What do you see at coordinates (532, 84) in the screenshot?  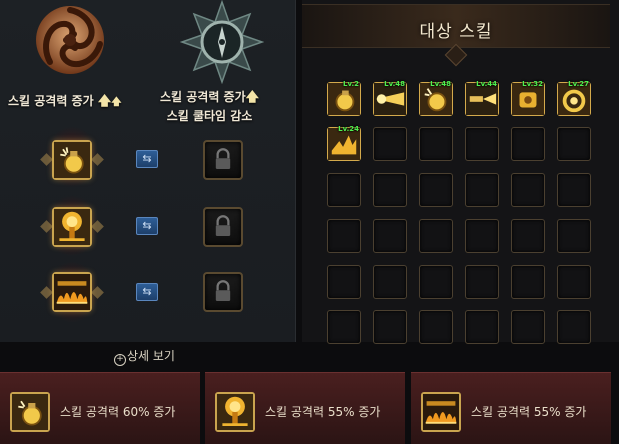 I see `skill-level: Lv.32` at bounding box center [532, 84].